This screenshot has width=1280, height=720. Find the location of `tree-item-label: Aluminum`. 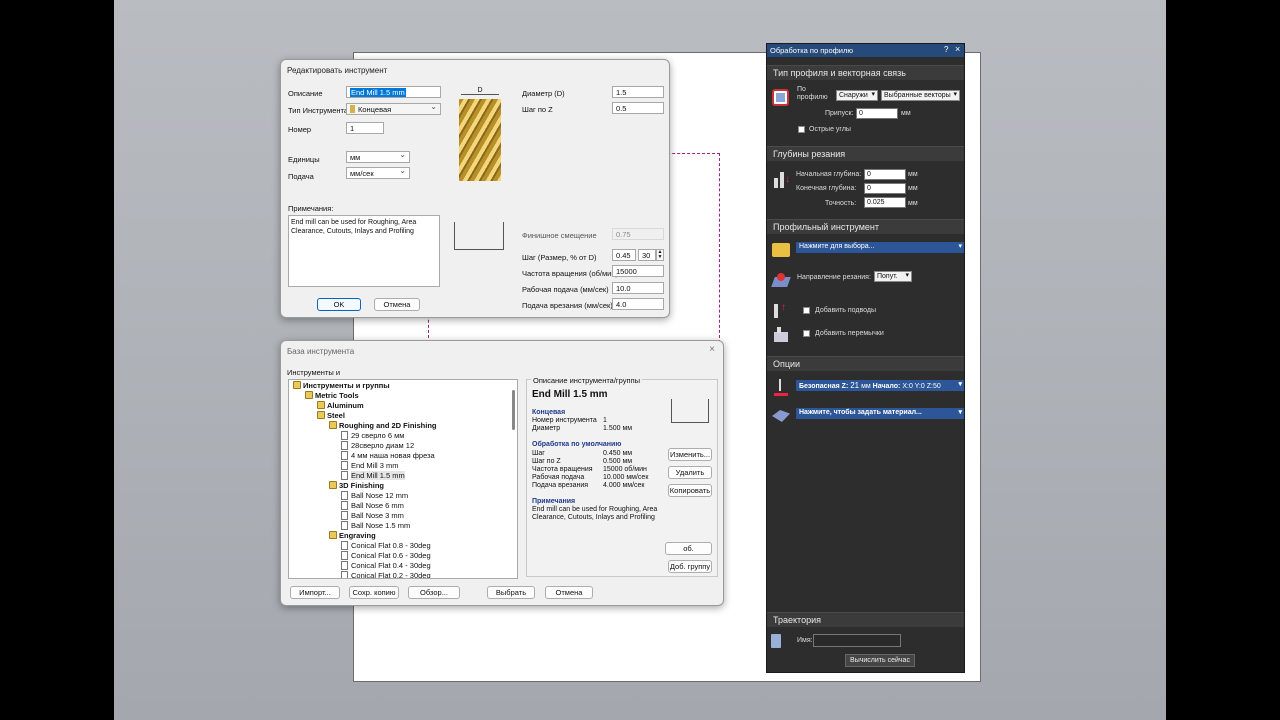

tree-item-label: Aluminum is located at coordinates (345, 405).